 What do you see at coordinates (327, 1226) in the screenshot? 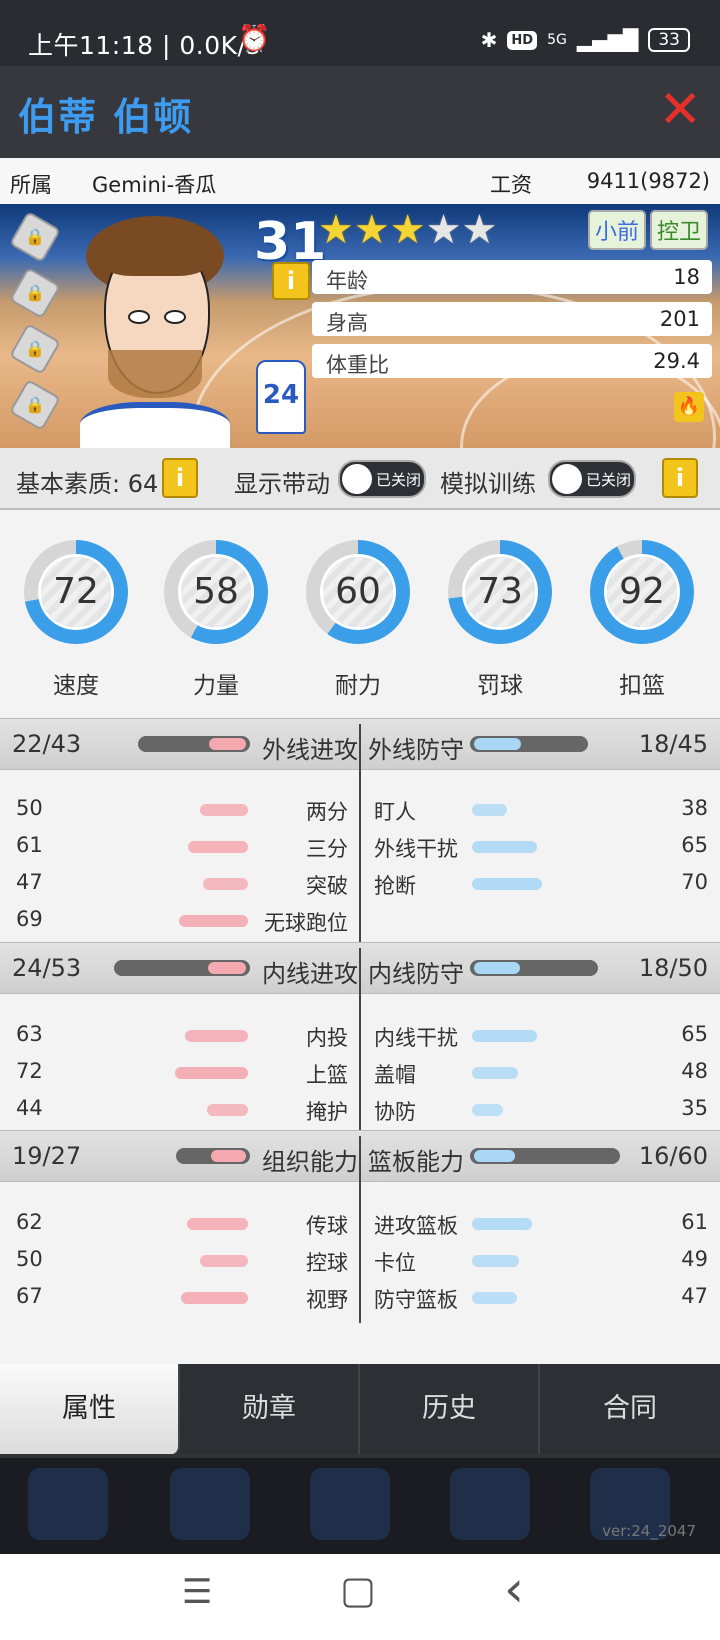
I see `stat-label: 传球` at bounding box center [327, 1226].